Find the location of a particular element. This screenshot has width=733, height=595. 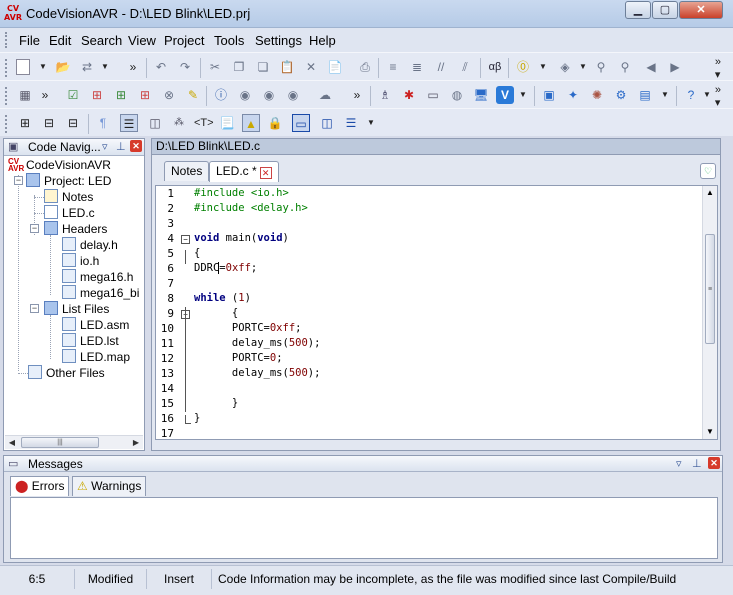

cut-icon: ✂ is located at coordinates (215, 67).